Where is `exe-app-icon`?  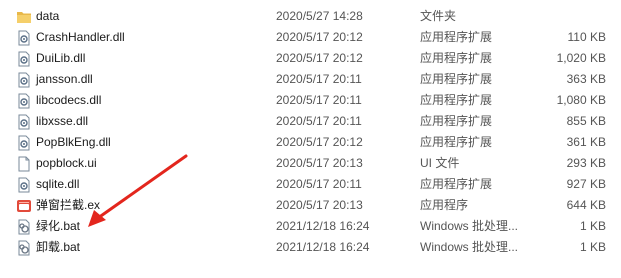 exe-app-icon is located at coordinates (24, 206).